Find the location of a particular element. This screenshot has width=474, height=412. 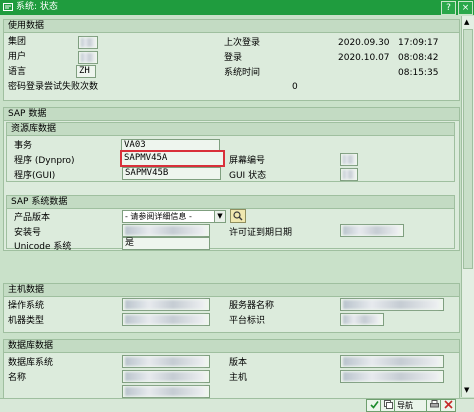

host-data-title: 主机数据 is located at coordinates (231, 290).